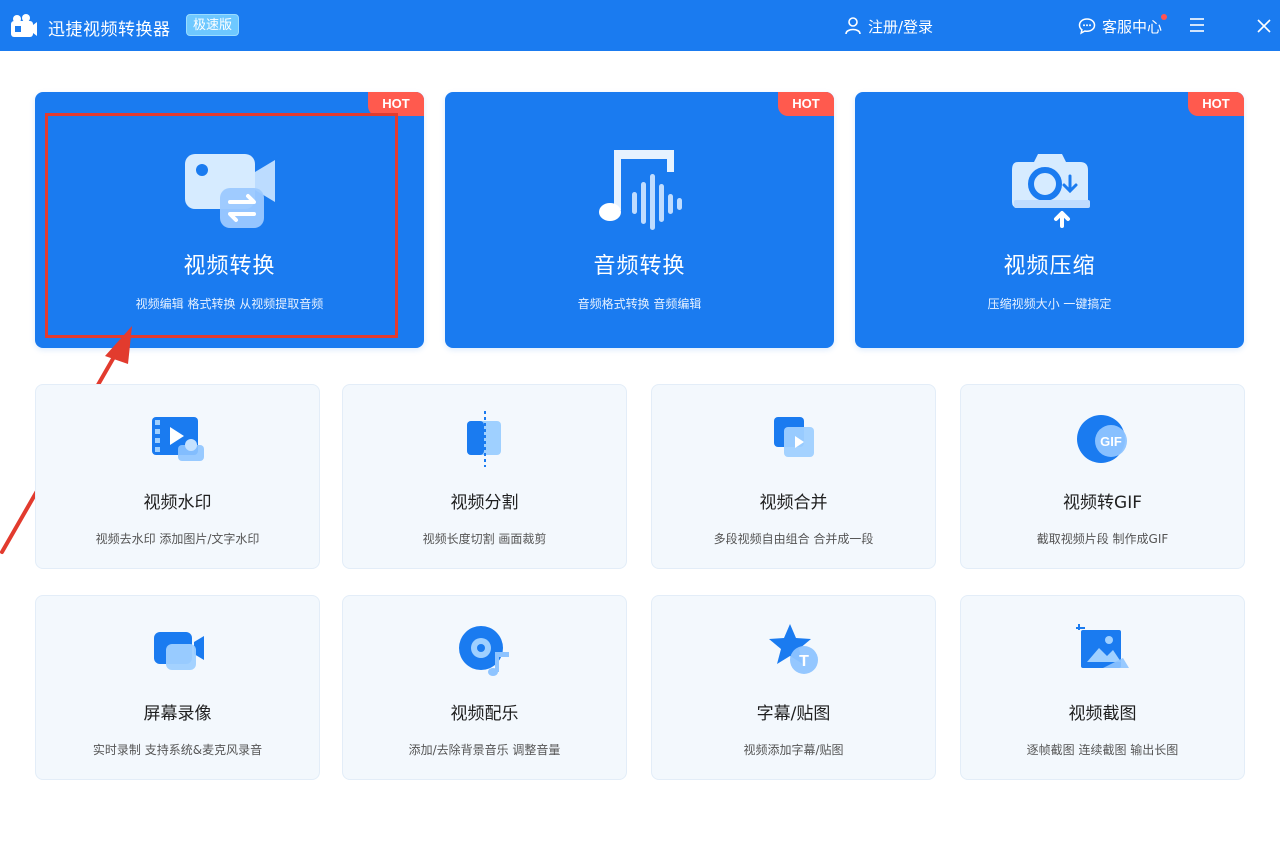 This screenshot has width=1280, height=850. I want to click on screen-record-icon, so click(179, 651).